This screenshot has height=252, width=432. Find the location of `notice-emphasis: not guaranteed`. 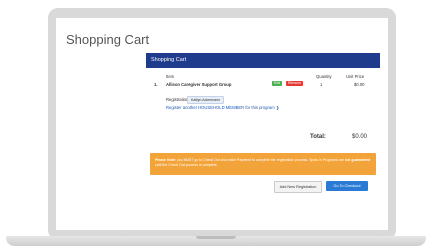

notice-emphasis: not guaranteed is located at coordinates (358, 160).